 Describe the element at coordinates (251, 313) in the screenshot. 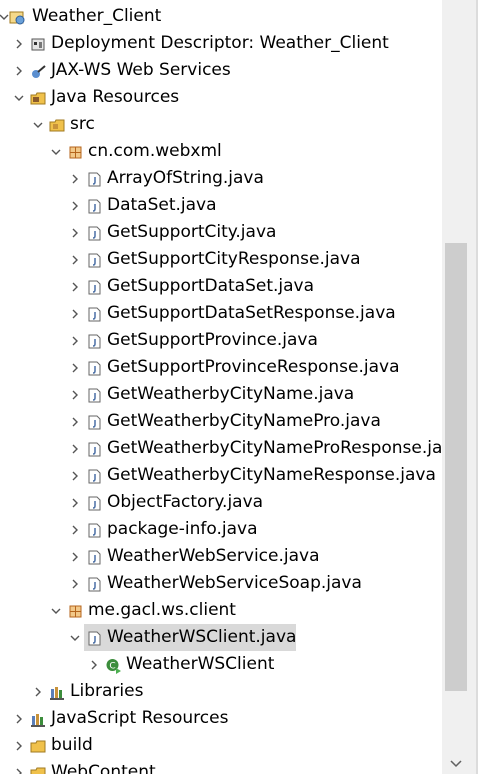

I see `tree-row-label: GetSupportDataSetResponse.java` at that location.